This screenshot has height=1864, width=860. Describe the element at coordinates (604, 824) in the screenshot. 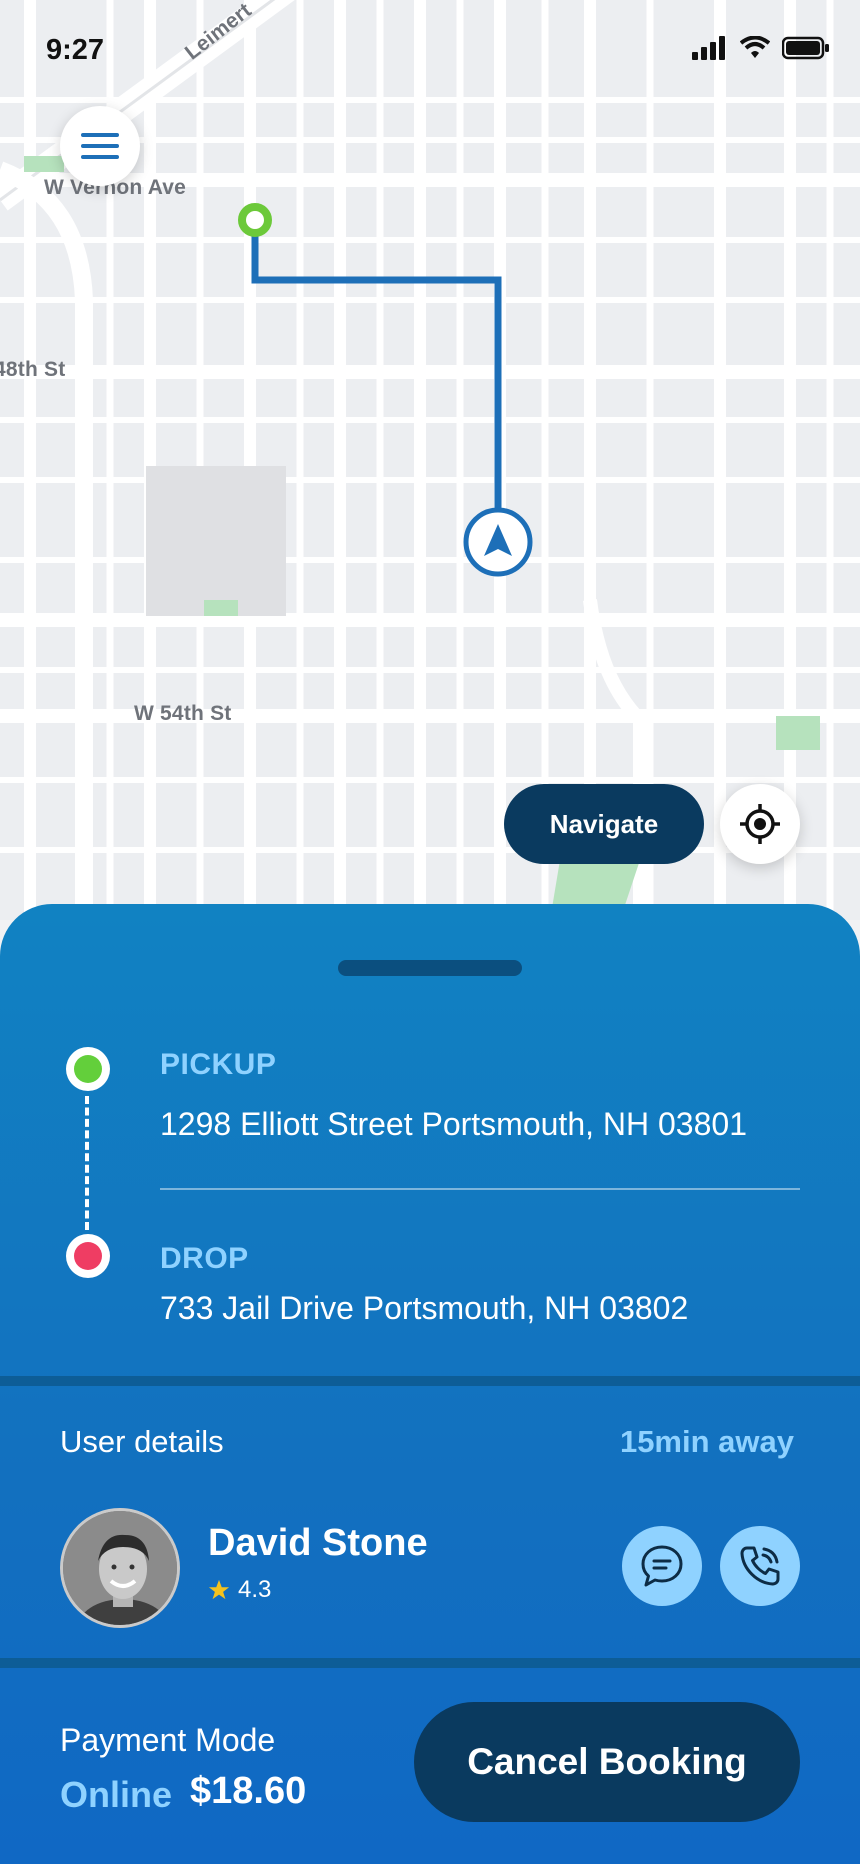

I see `navigate-button: Navigate` at that location.